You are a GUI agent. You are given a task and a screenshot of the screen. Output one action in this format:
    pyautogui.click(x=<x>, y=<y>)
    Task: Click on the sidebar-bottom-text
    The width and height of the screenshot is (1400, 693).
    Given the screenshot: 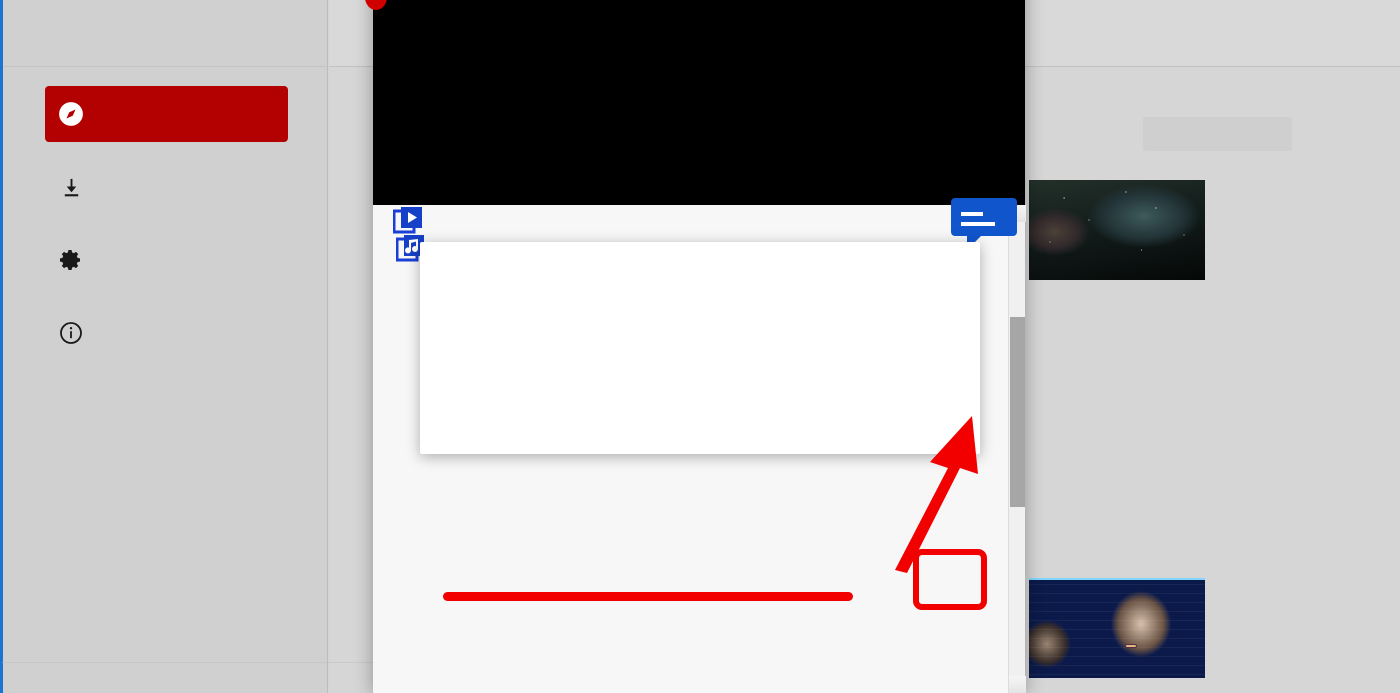 What is the action you would take?
    pyautogui.click(x=168, y=686)
    